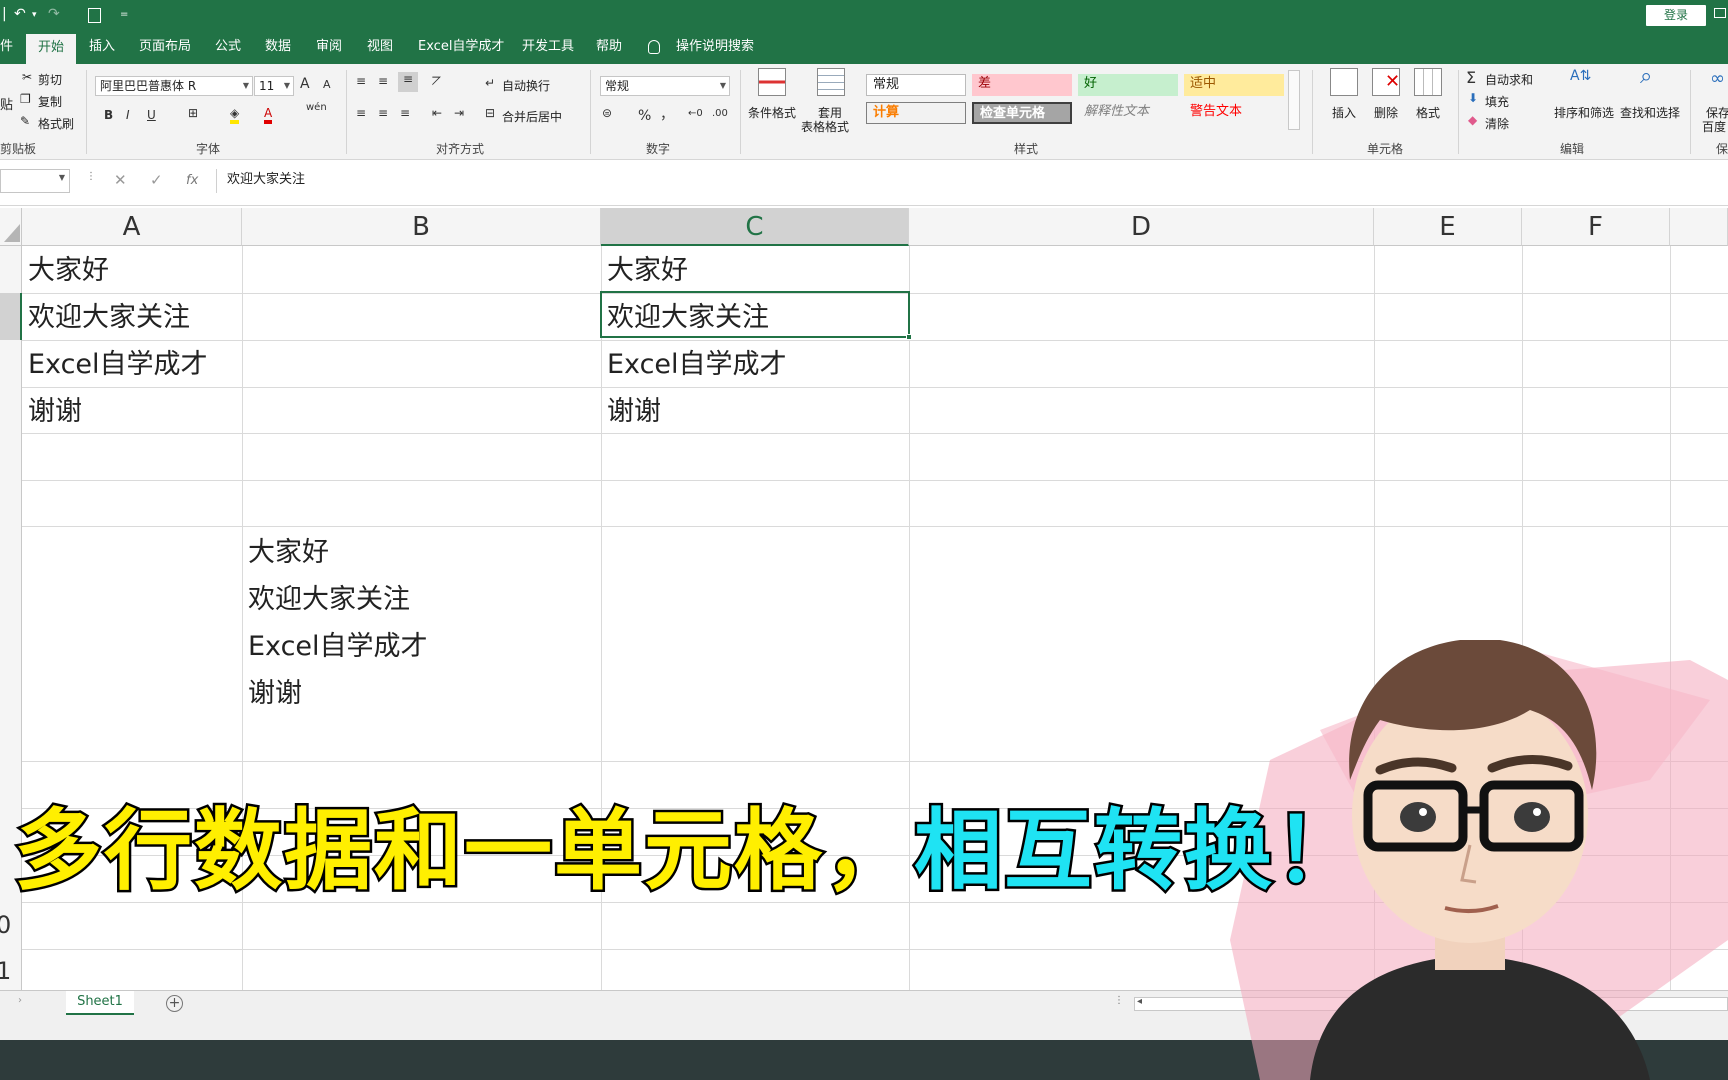  What do you see at coordinates (109, 314) in the screenshot?
I see `cell-a2: 欢迎大家关注` at bounding box center [109, 314].